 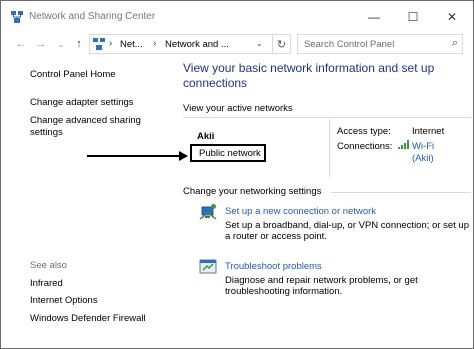 I want to click on sidebar-item-infrared: Infrared, so click(x=46, y=284).